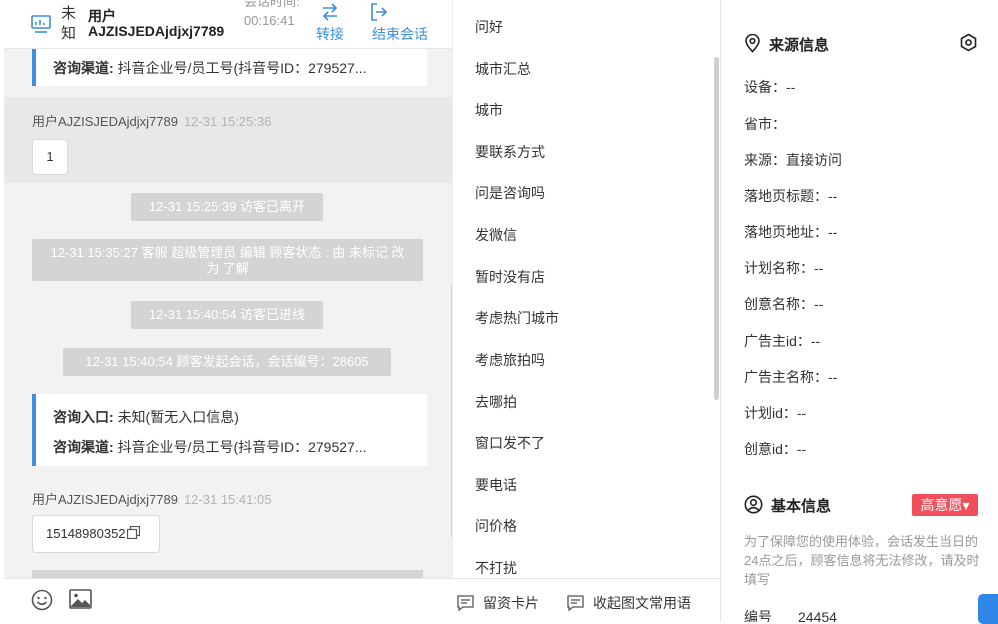  Describe the element at coordinates (272, 4) in the screenshot. I see `session-time-label: 会话时间:` at that location.